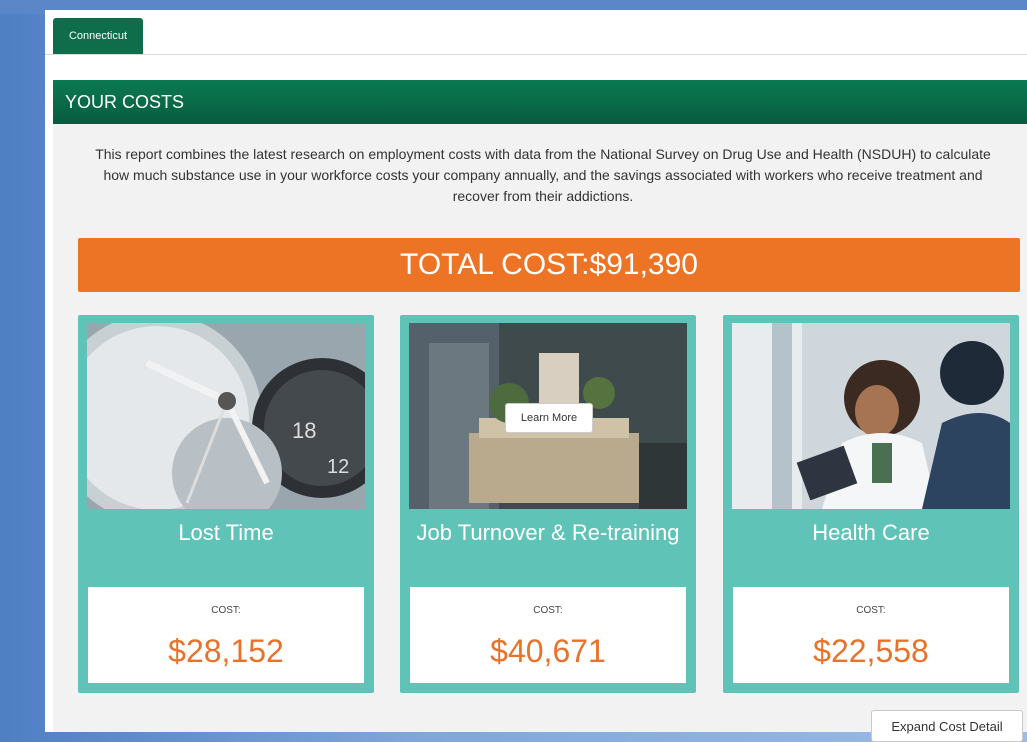 The height and width of the screenshot is (742, 1027). Describe the element at coordinates (871, 416) in the screenshot. I see `doctor-patient-photo` at that location.